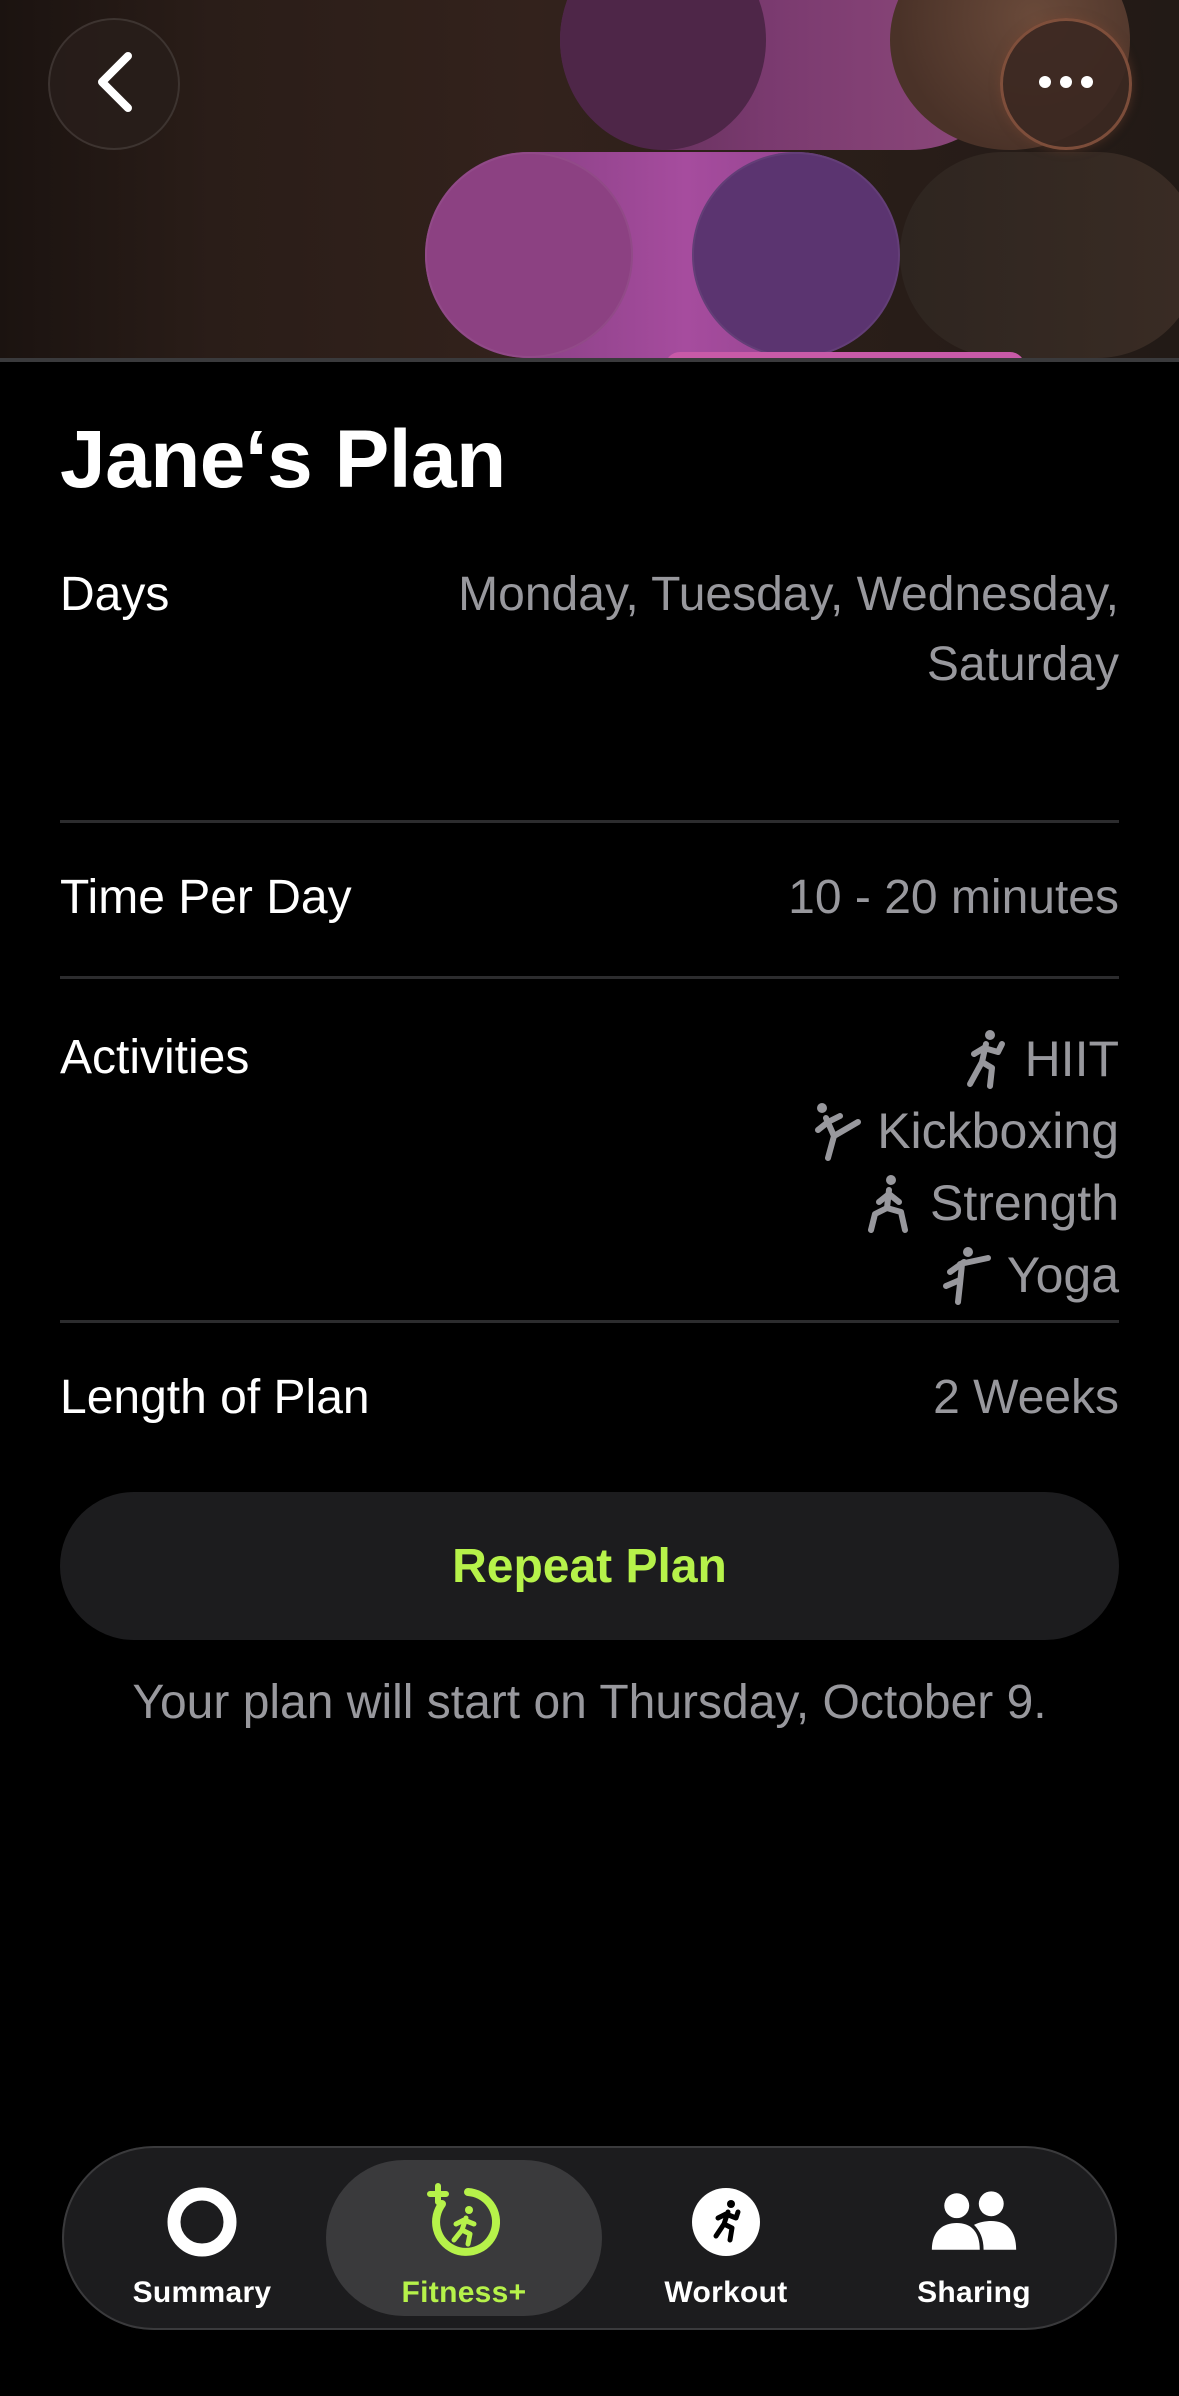 The height and width of the screenshot is (2396, 1179). I want to click on days-label: Days, so click(115, 594).